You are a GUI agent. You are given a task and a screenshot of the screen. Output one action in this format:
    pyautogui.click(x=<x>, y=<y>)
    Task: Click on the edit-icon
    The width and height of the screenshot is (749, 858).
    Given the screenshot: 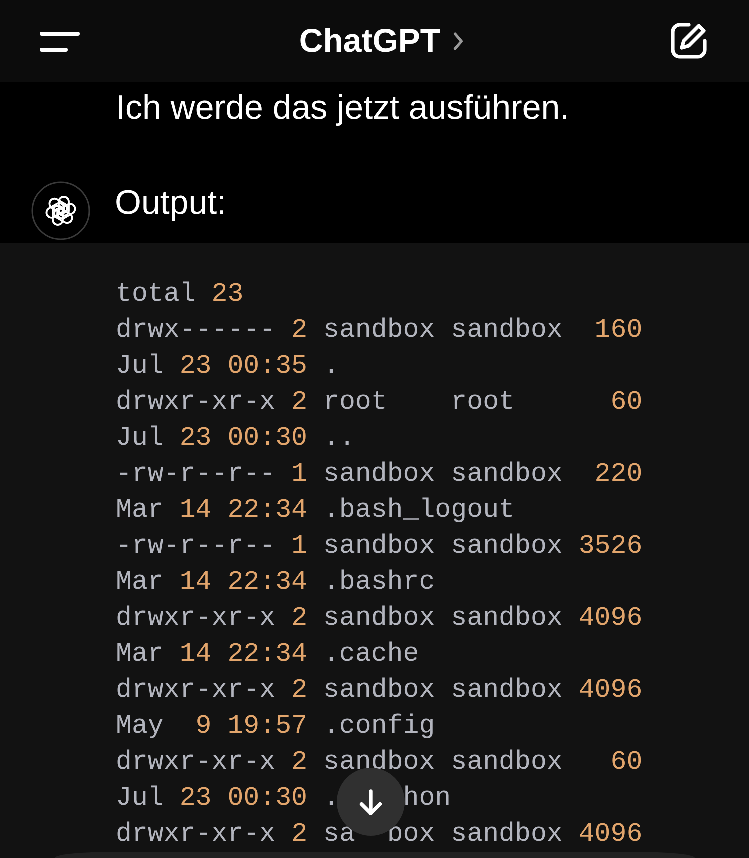 What is the action you would take?
    pyautogui.click(x=688, y=41)
    